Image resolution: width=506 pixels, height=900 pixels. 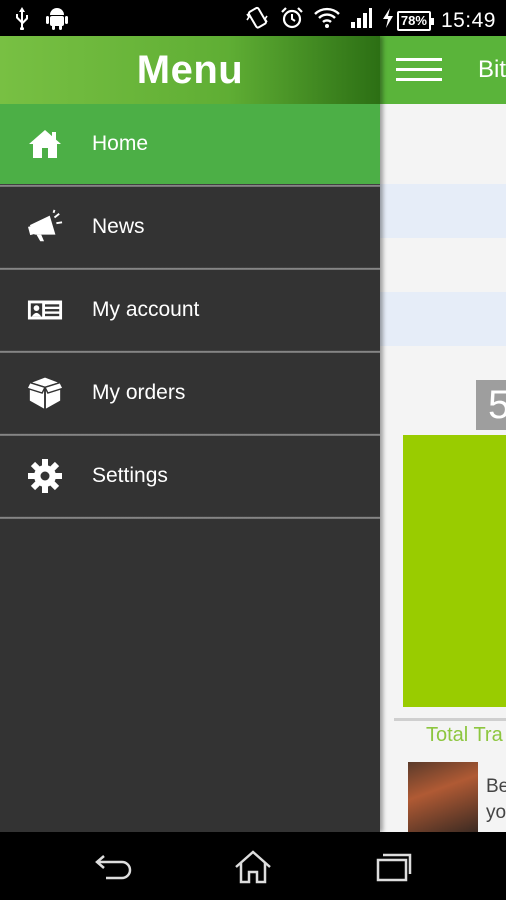 What do you see at coordinates (496, 786) in the screenshot?
I see `ad-text-line: Be` at bounding box center [496, 786].